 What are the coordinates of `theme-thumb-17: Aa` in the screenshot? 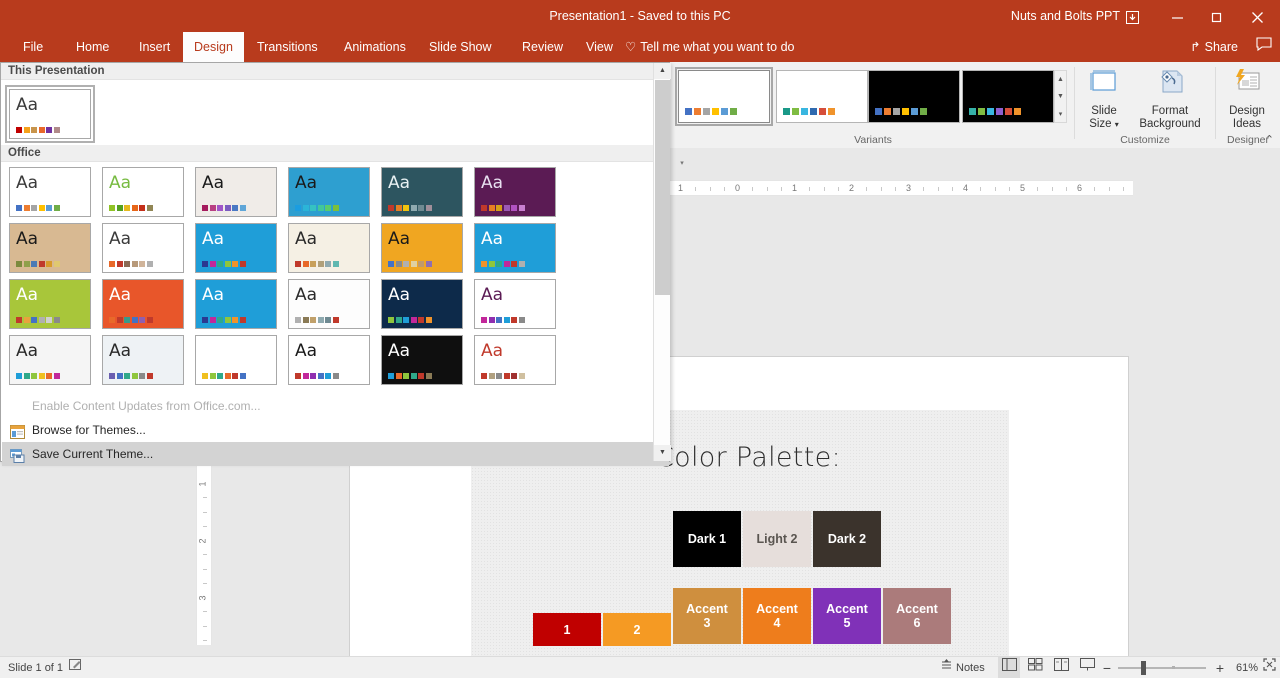 It's located at (422, 304).